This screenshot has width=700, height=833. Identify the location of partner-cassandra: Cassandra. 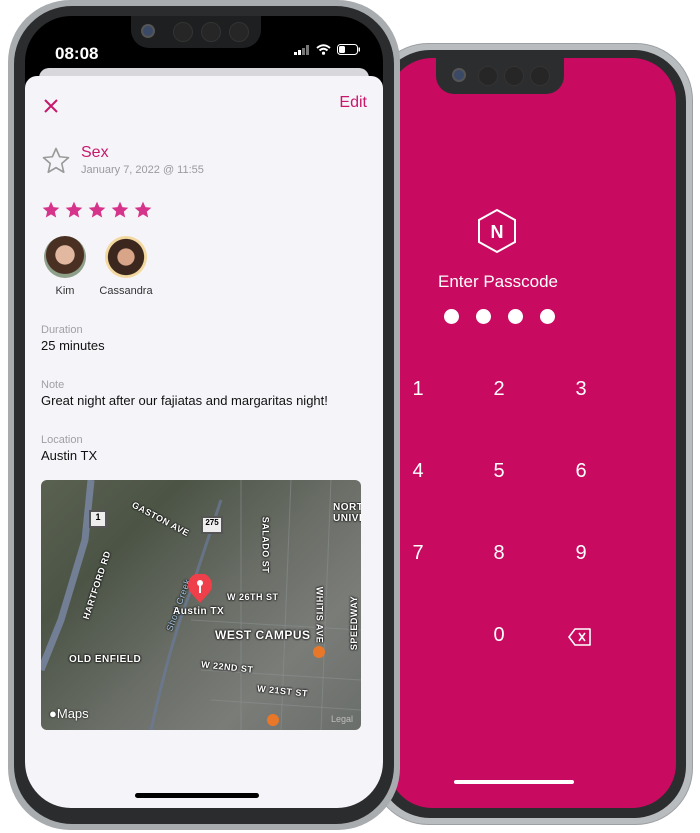
(126, 266).